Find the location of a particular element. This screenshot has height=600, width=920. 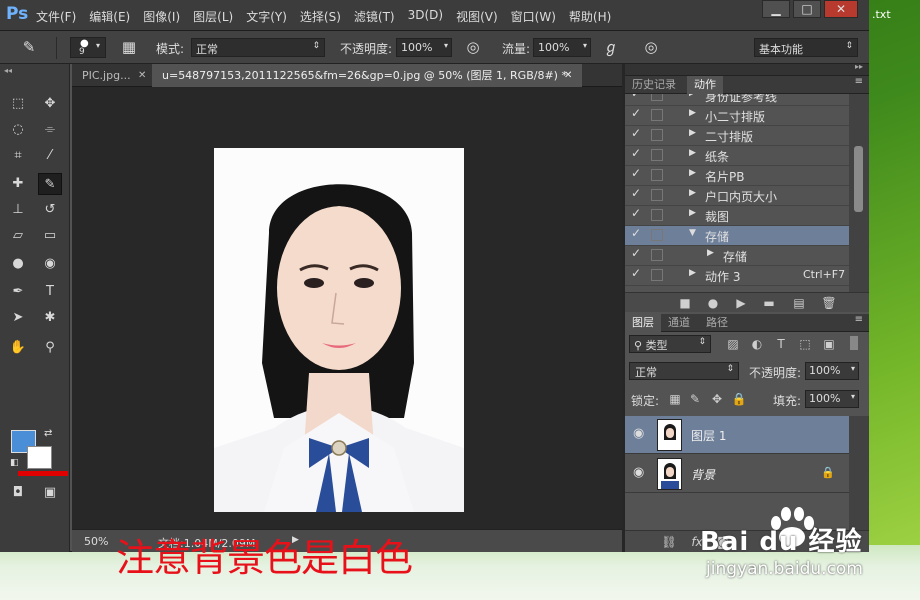

tab-history: 历史记录 is located at coordinates (654, 85).